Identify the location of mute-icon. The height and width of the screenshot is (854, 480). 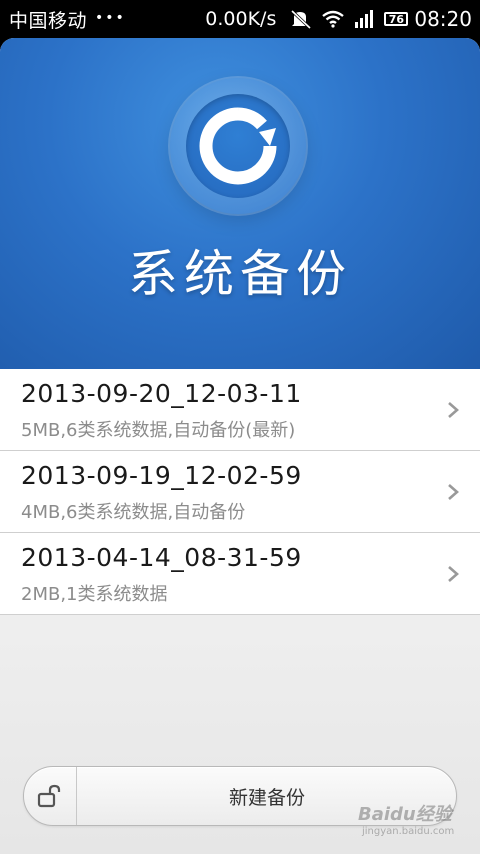
(301, 19).